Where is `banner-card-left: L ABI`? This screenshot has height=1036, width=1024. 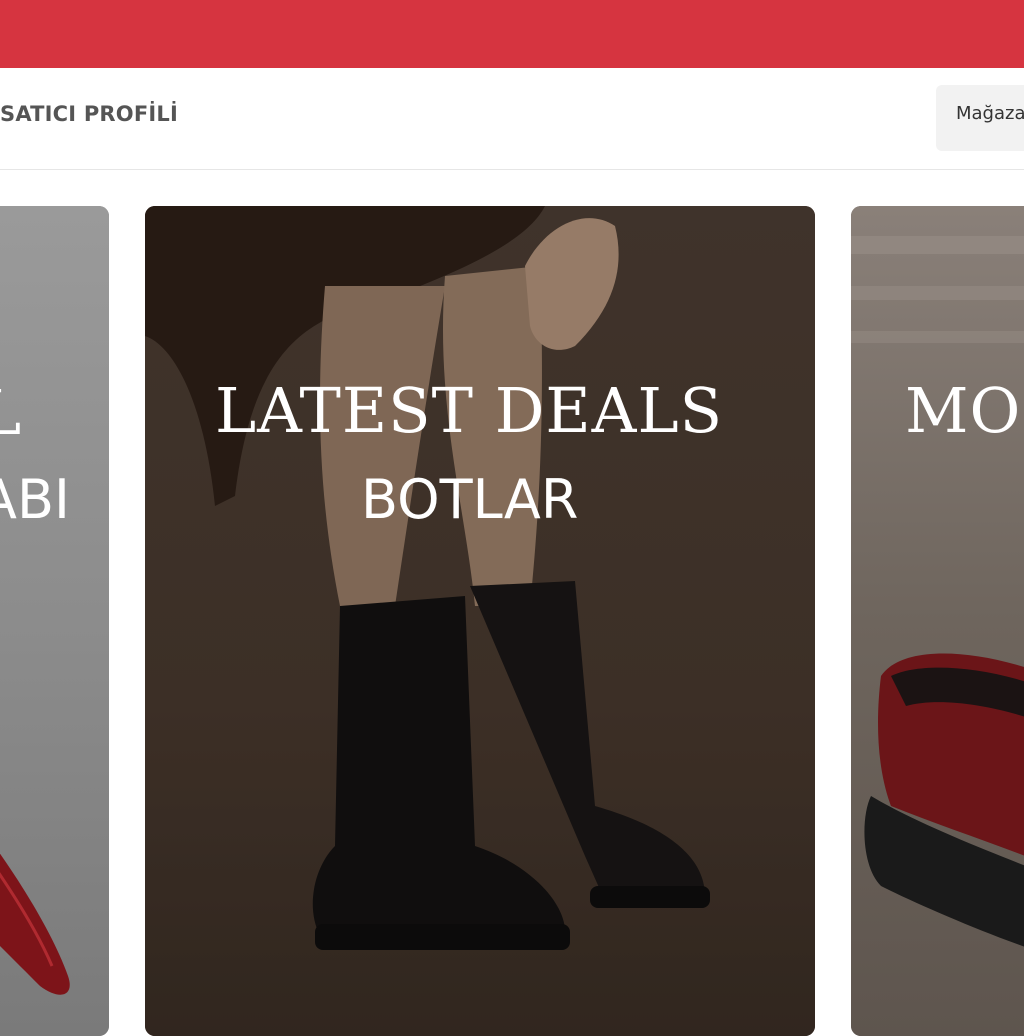 banner-card-left: L ABI is located at coordinates (54, 621).